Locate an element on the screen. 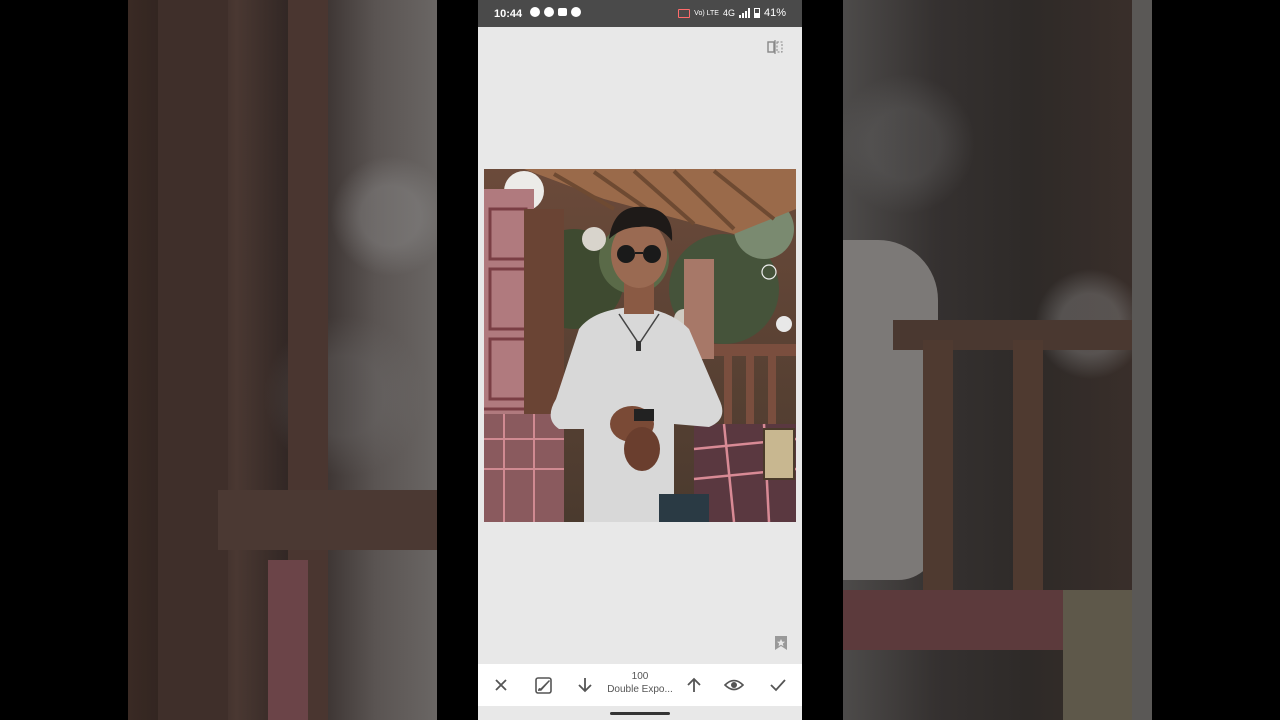 The height and width of the screenshot is (720, 1280). preview-button is located at coordinates (734, 685).